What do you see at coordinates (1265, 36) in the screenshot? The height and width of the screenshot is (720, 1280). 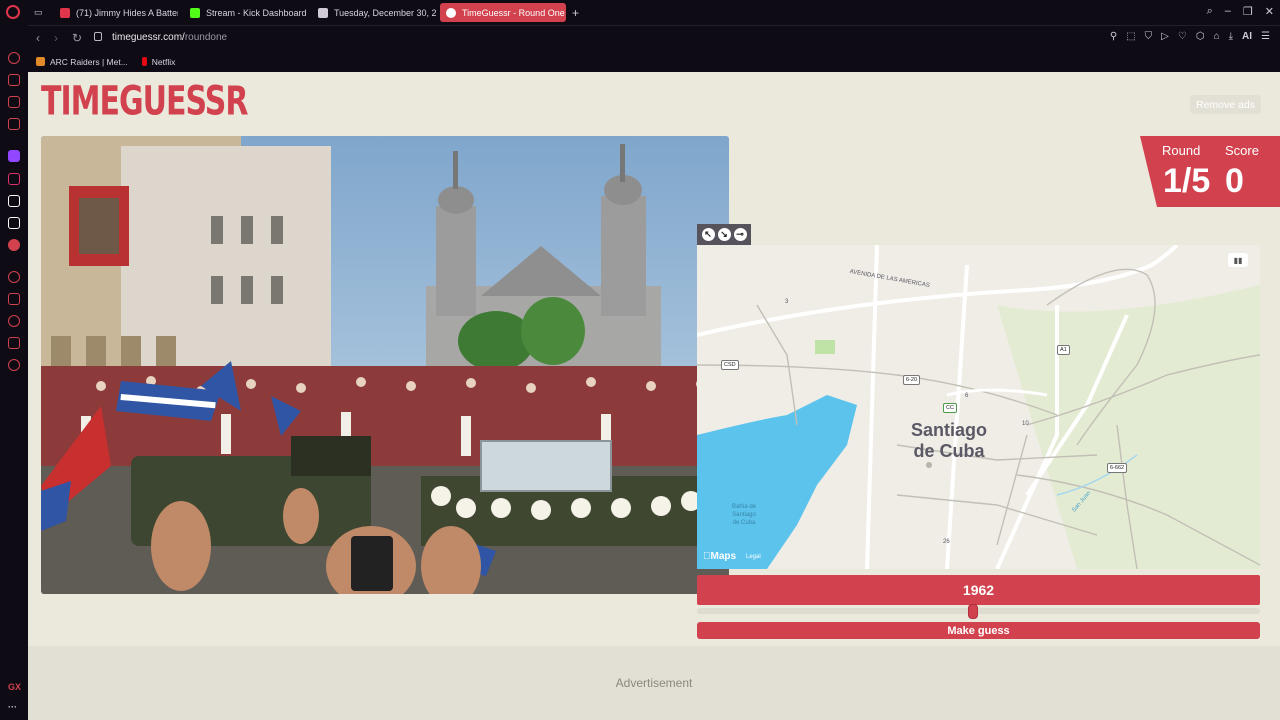 I see `menu-icon: ☰` at bounding box center [1265, 36].